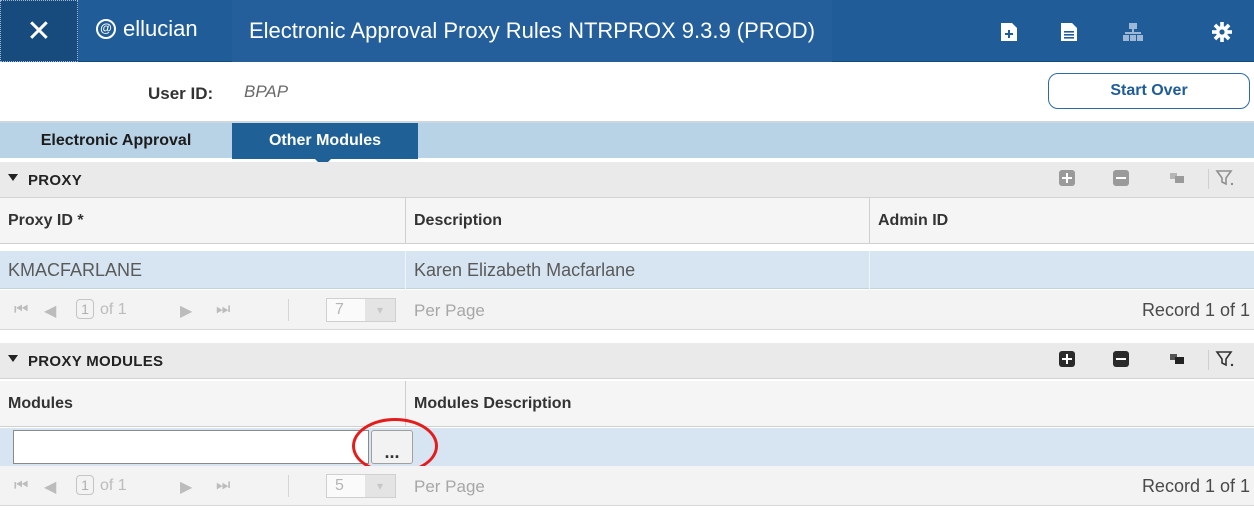  I want to click on ellucian-logo: @ ellucian, so click(147, 29).